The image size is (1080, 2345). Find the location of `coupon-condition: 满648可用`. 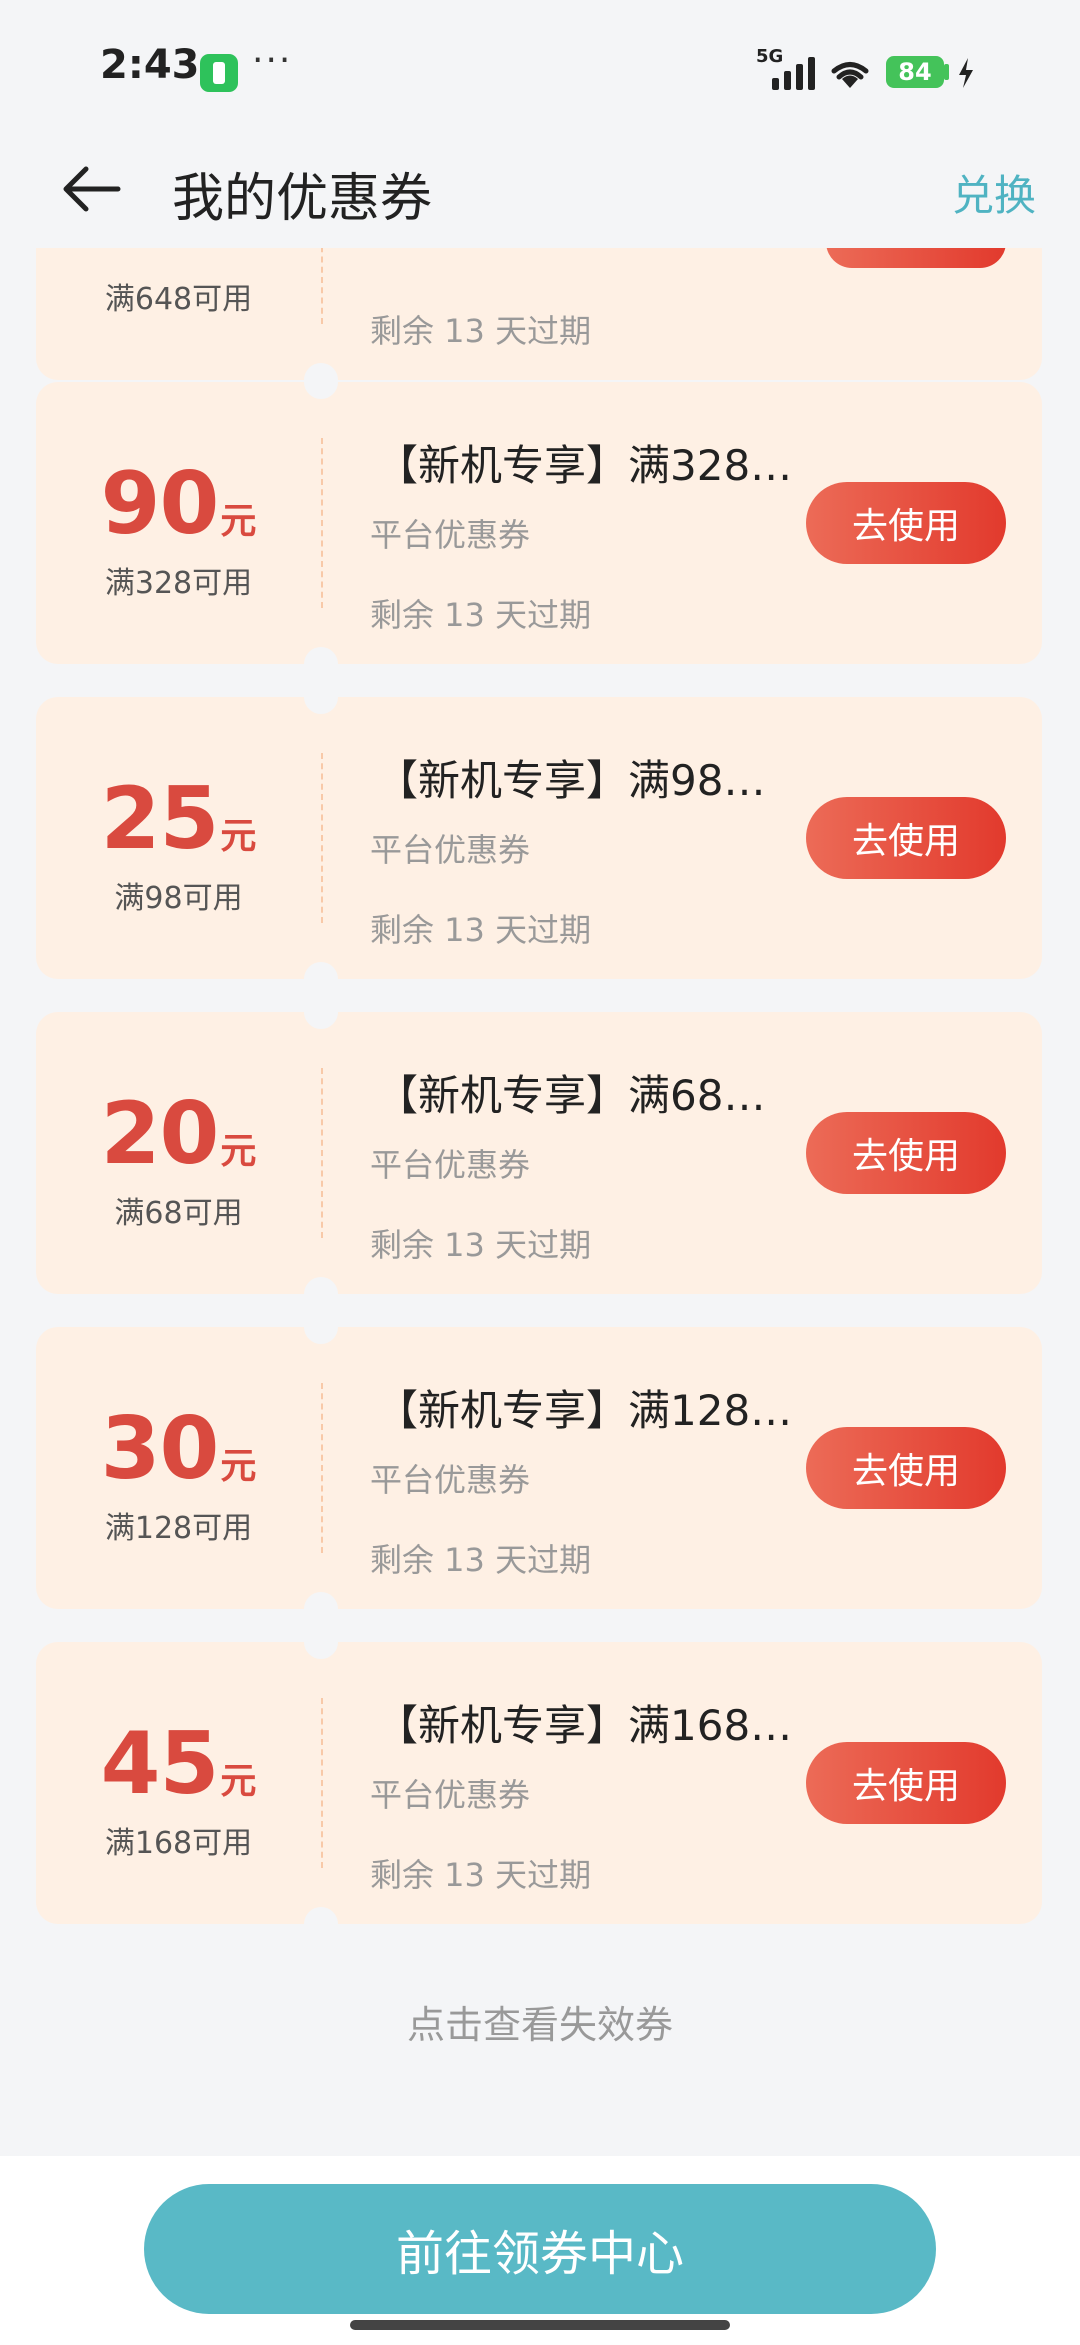

coupon-condition: 满648可用 is located at coordinates (178, 299).